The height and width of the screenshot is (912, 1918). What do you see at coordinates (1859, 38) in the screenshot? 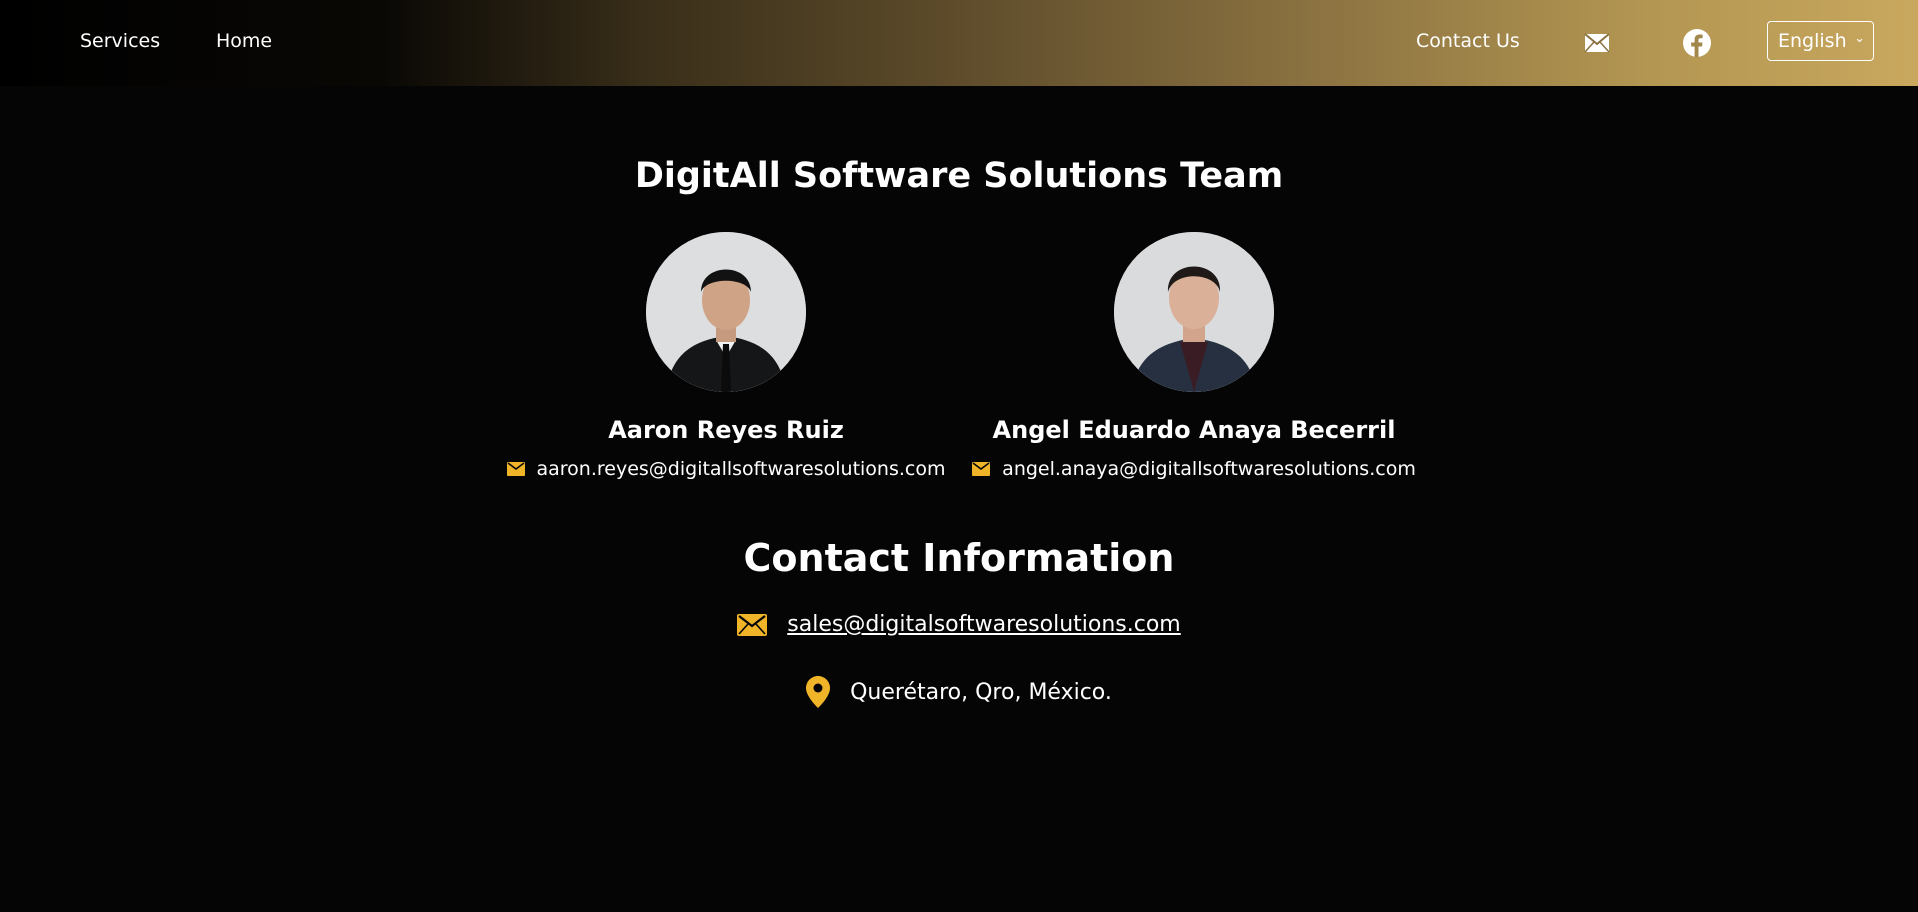
I see `chevron-down-icon: ⌄` at bounding box center [1859, 38].